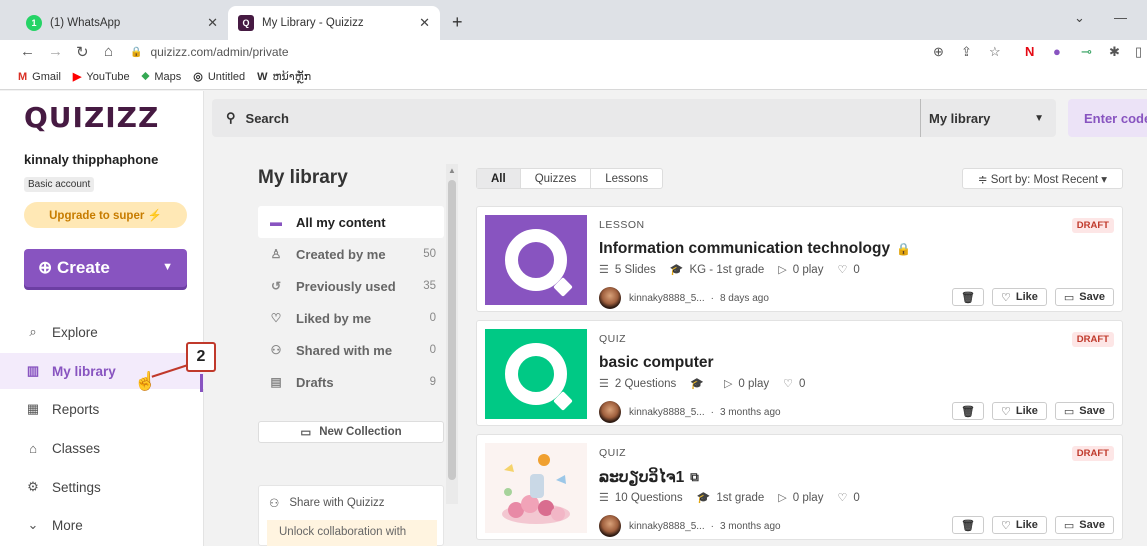  What do you see at coordinates (246, 23) in the screenshot?
I see `quizizz-icon: Q` at bounding box center [246, 23].